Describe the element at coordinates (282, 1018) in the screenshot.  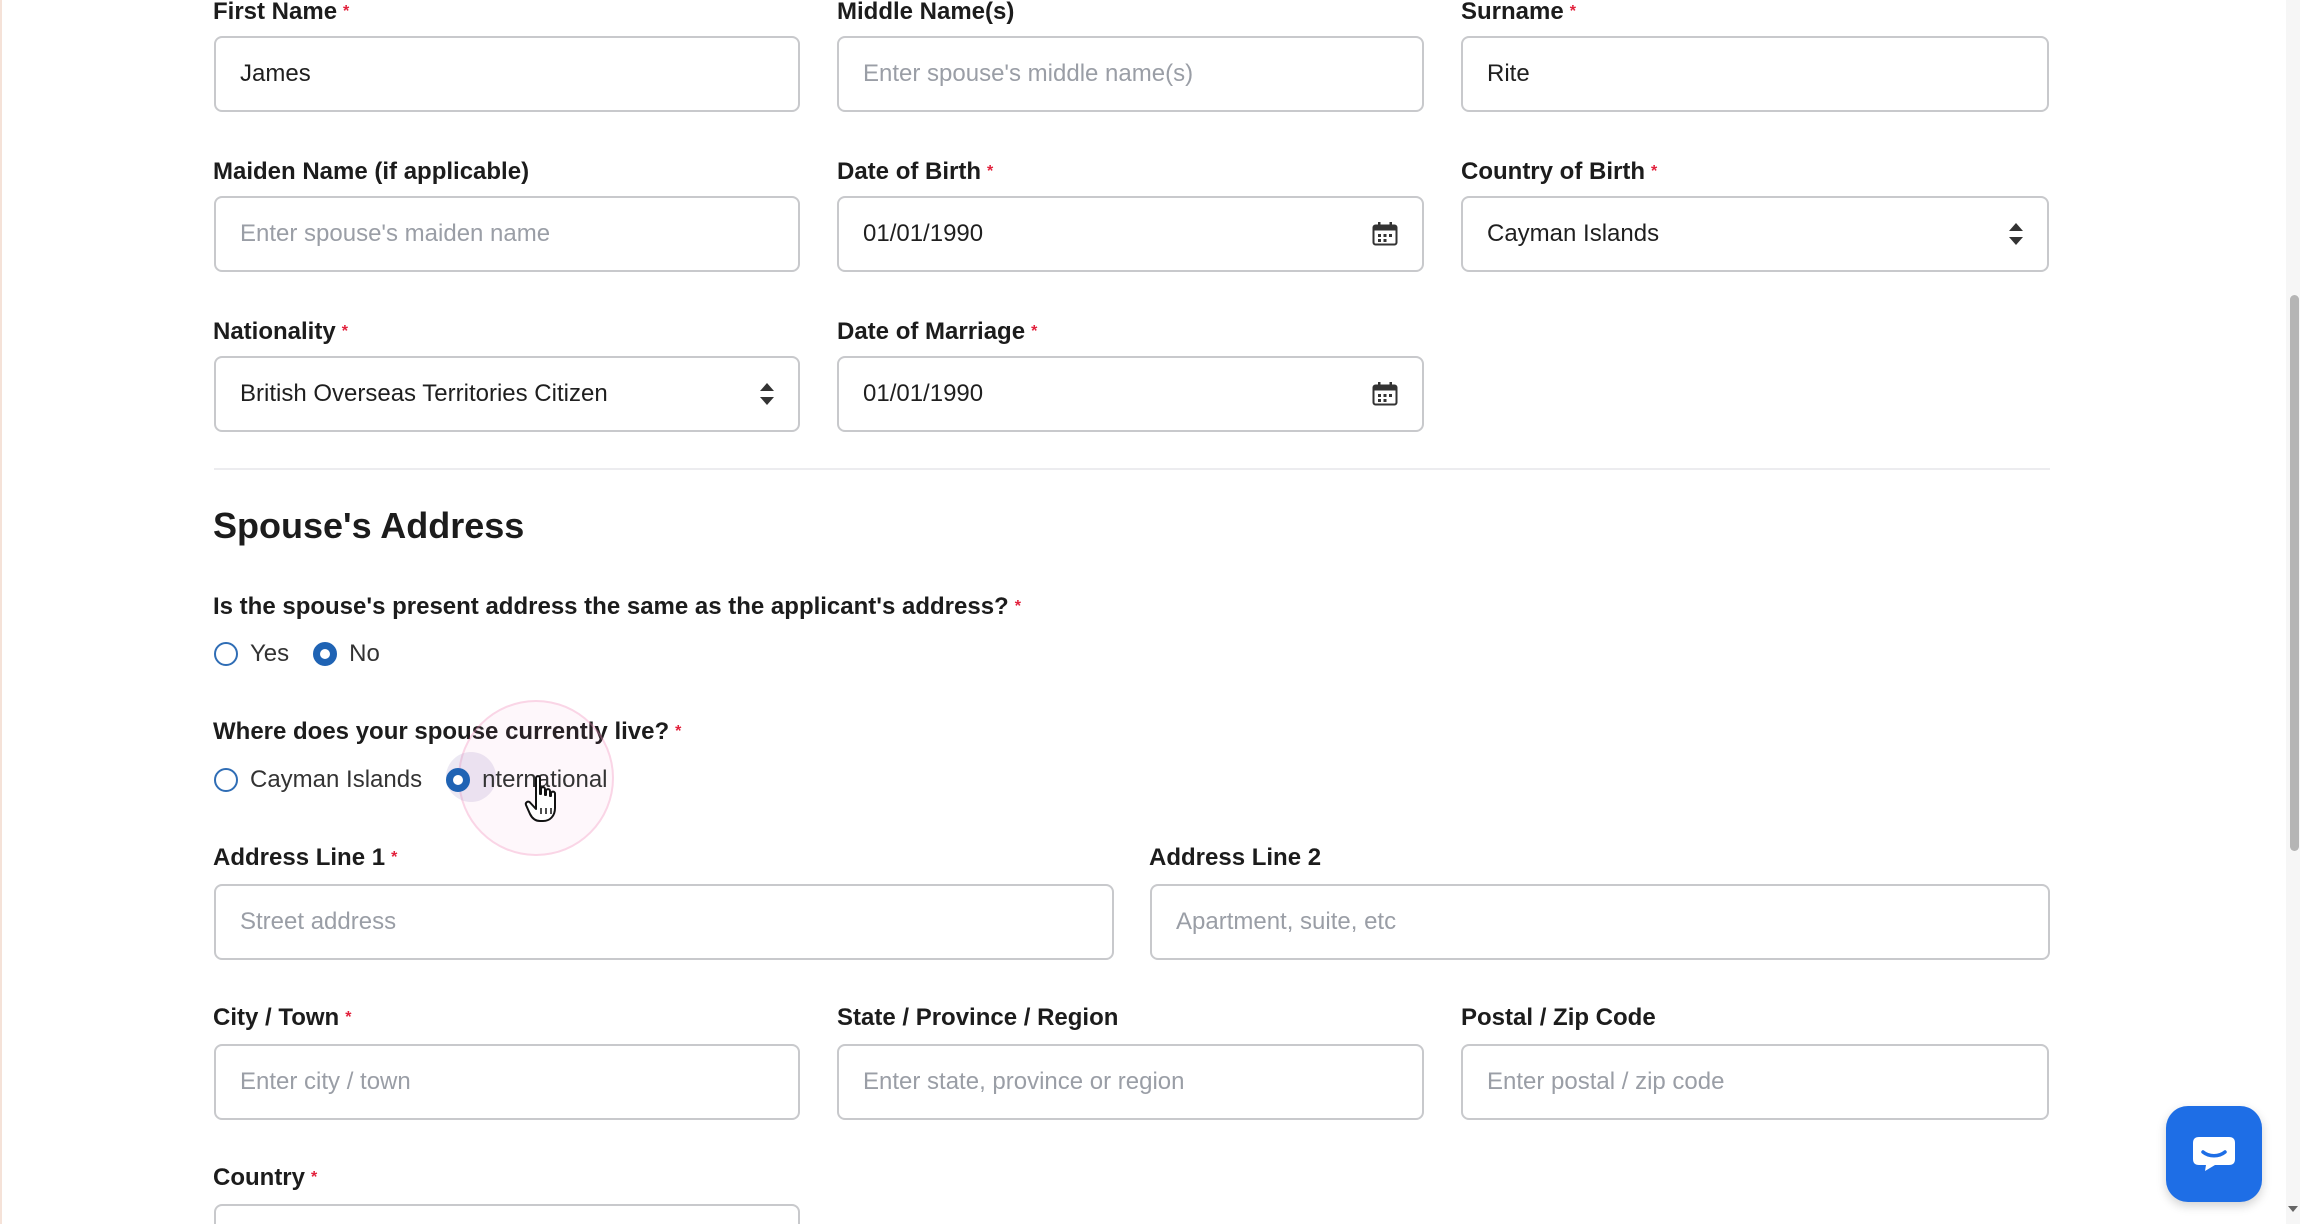
I see `city-label: City / Town *` at that location.